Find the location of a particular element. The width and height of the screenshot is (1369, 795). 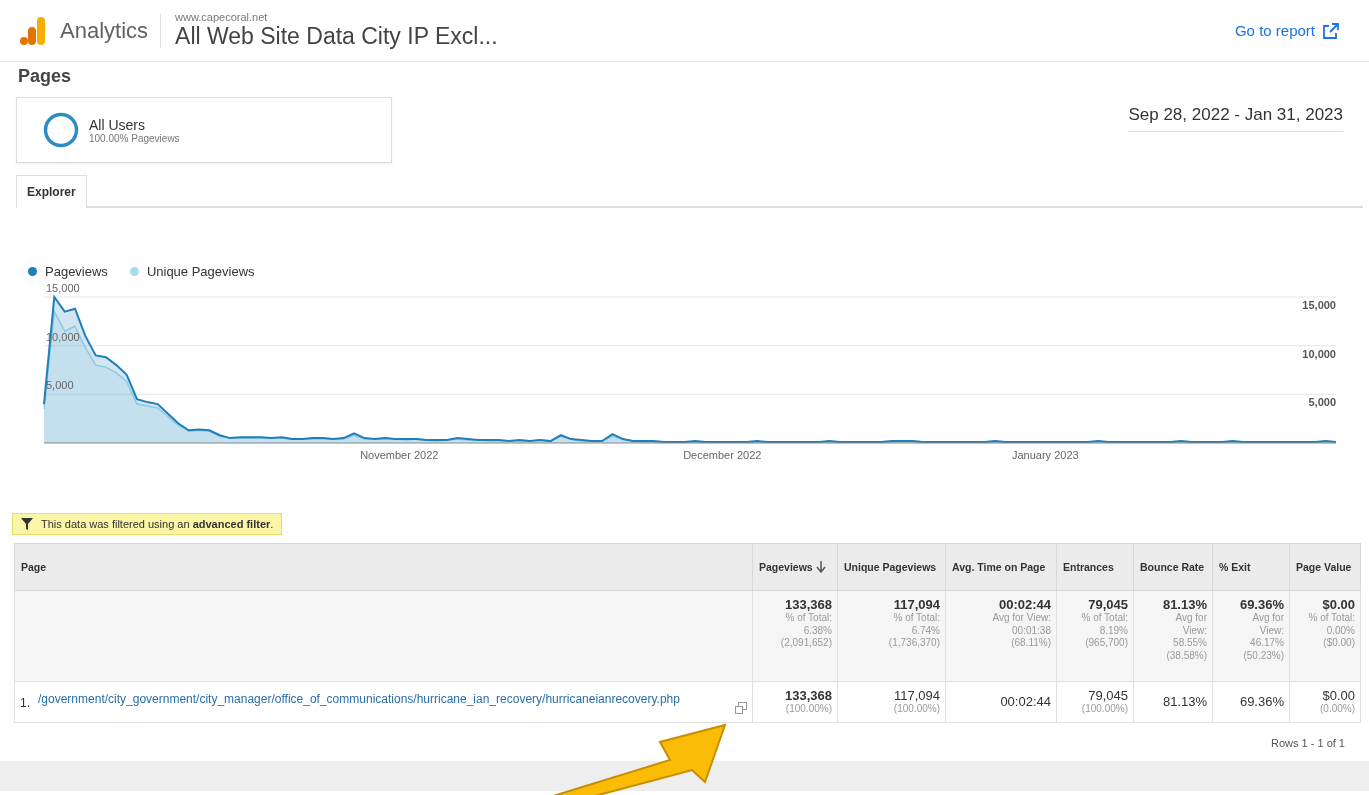

pagination-text: Rows 1 - 1 of 1 is located at coordinates (1307, 742).